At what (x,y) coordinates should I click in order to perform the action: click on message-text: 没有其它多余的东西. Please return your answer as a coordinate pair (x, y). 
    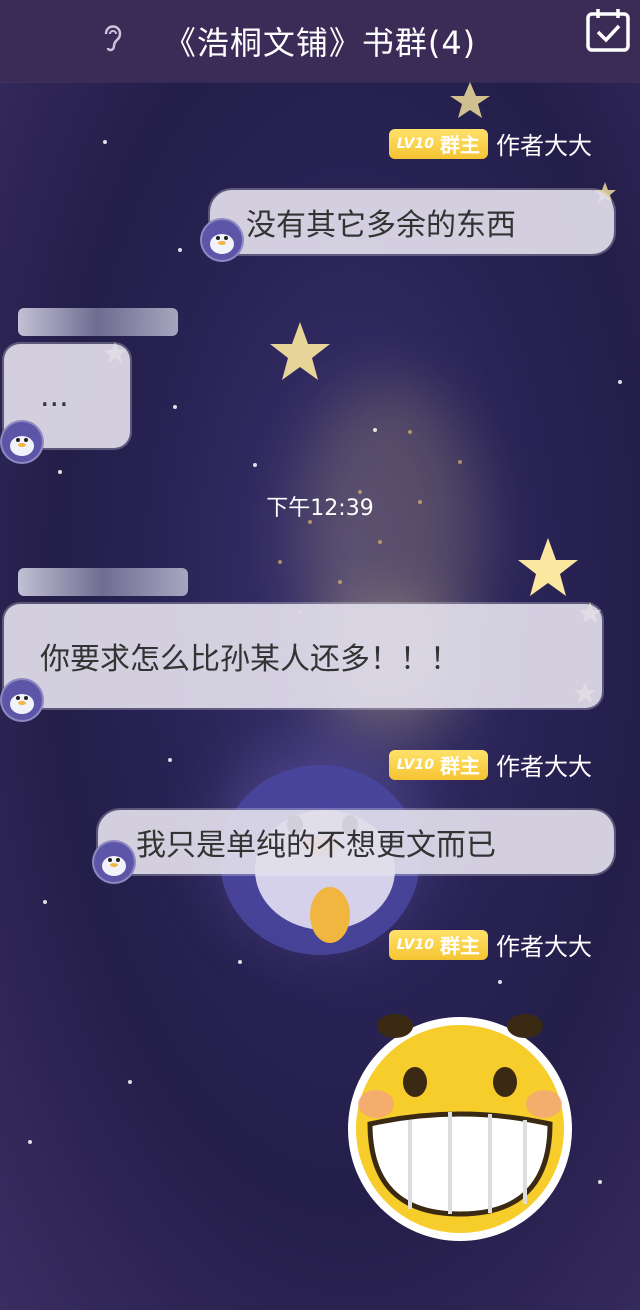
    Looking at the image, I should click on (381, 225).